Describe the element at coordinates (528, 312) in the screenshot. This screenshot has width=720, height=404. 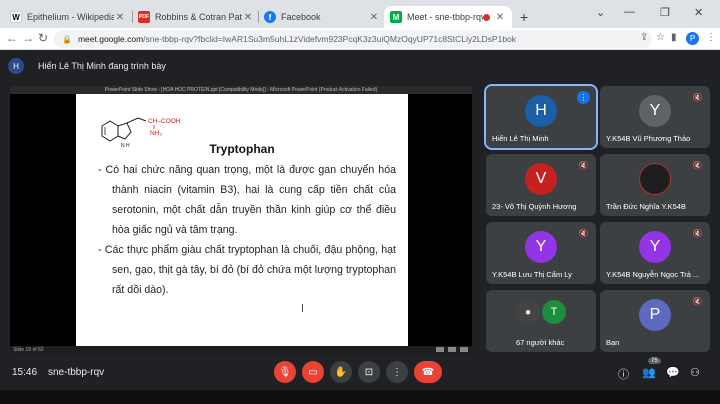
I see `others-avatar-photo: ●` at that location.